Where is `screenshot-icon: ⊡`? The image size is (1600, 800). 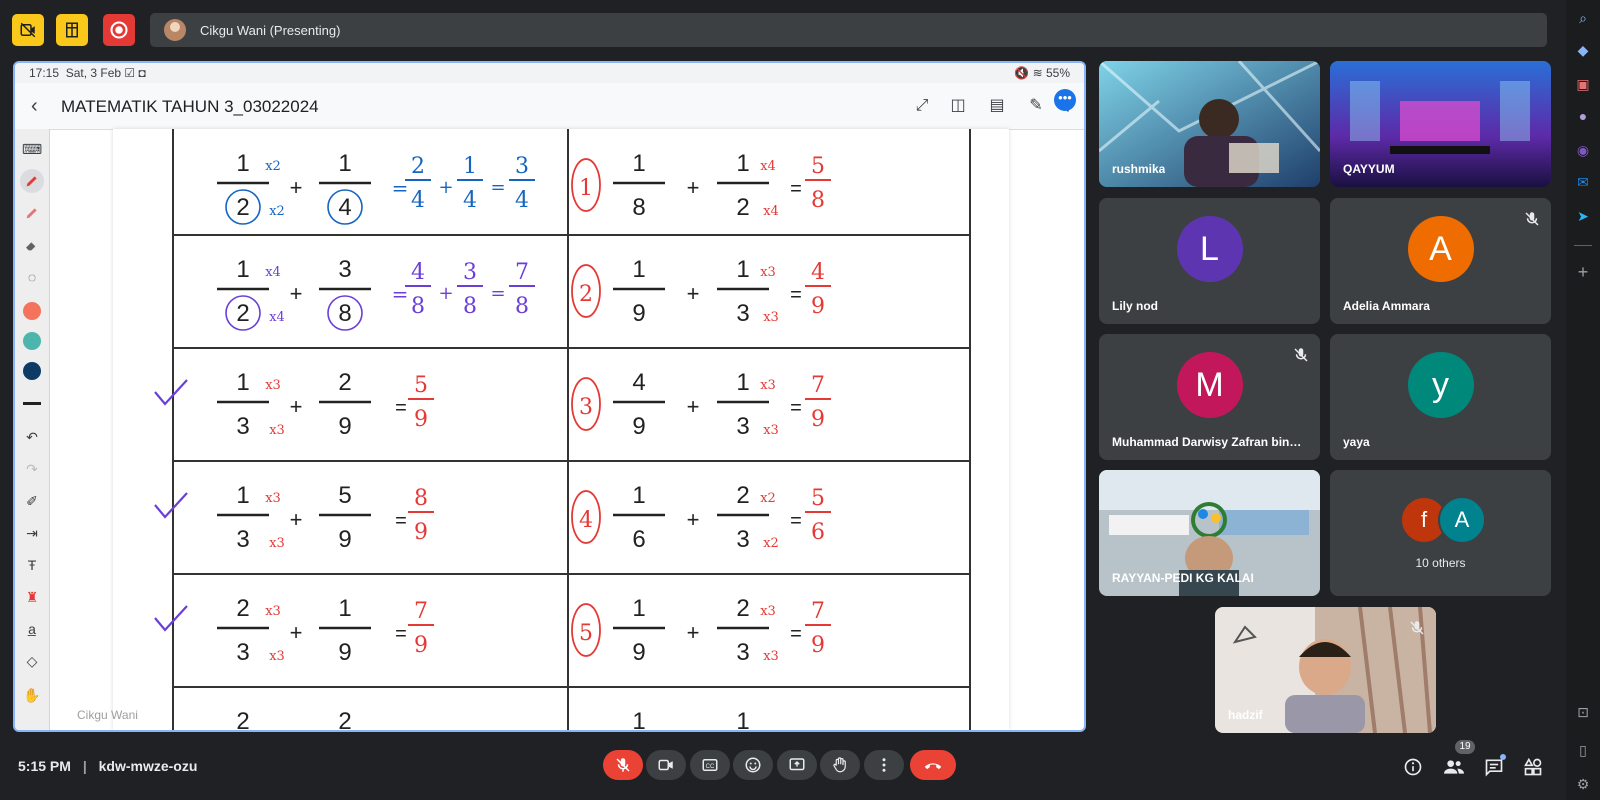 screenshot-icon: ⊡ is located at coordinates (1583, 712).